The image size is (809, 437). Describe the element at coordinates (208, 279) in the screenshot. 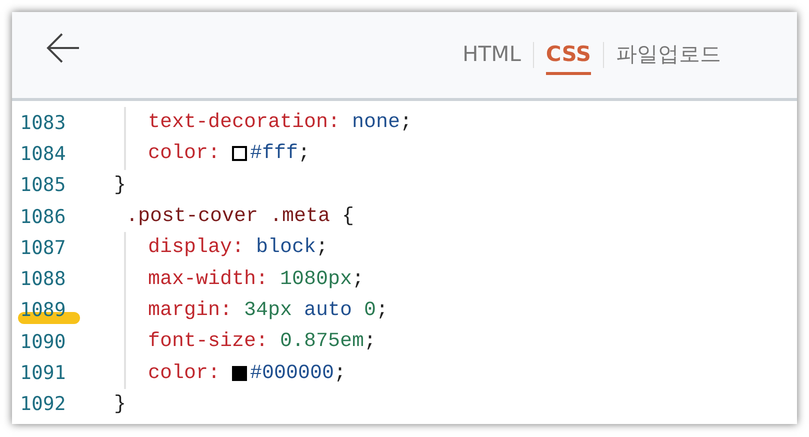

I see `code-token: max-width:` at that location.